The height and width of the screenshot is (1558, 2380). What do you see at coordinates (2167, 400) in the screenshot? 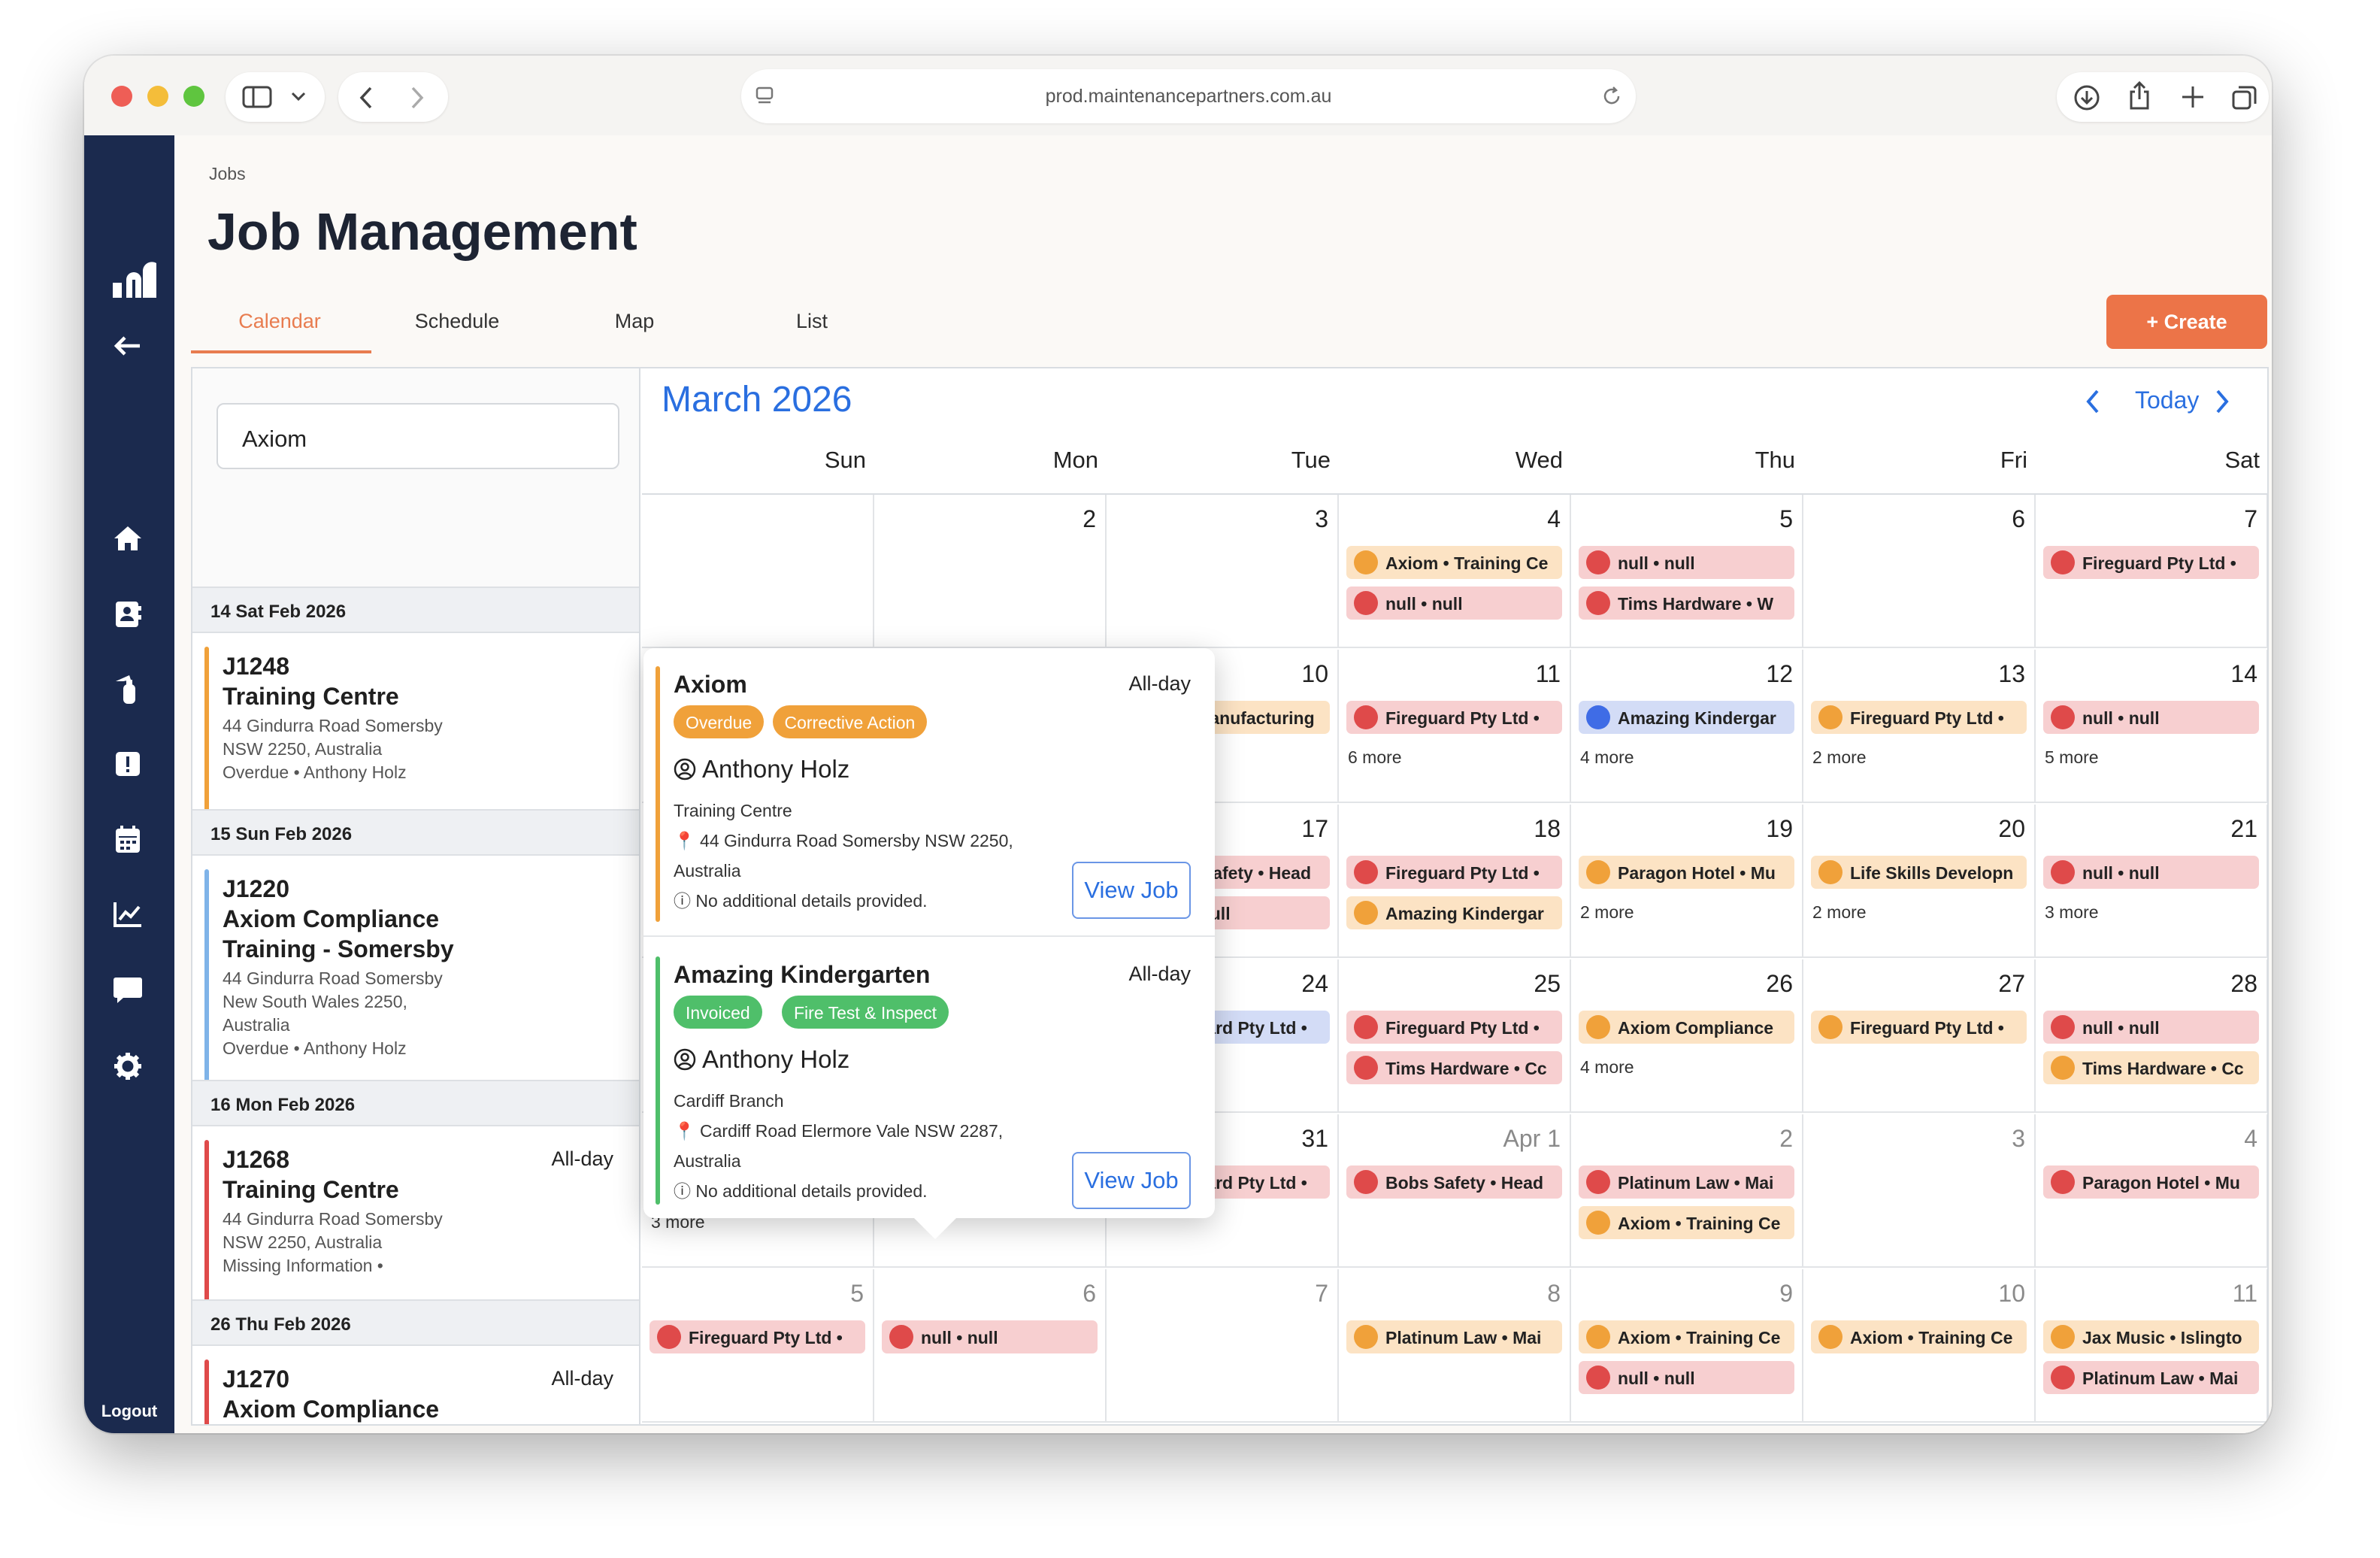
I see `today-button: Today` at bounding box center [2167, 400].